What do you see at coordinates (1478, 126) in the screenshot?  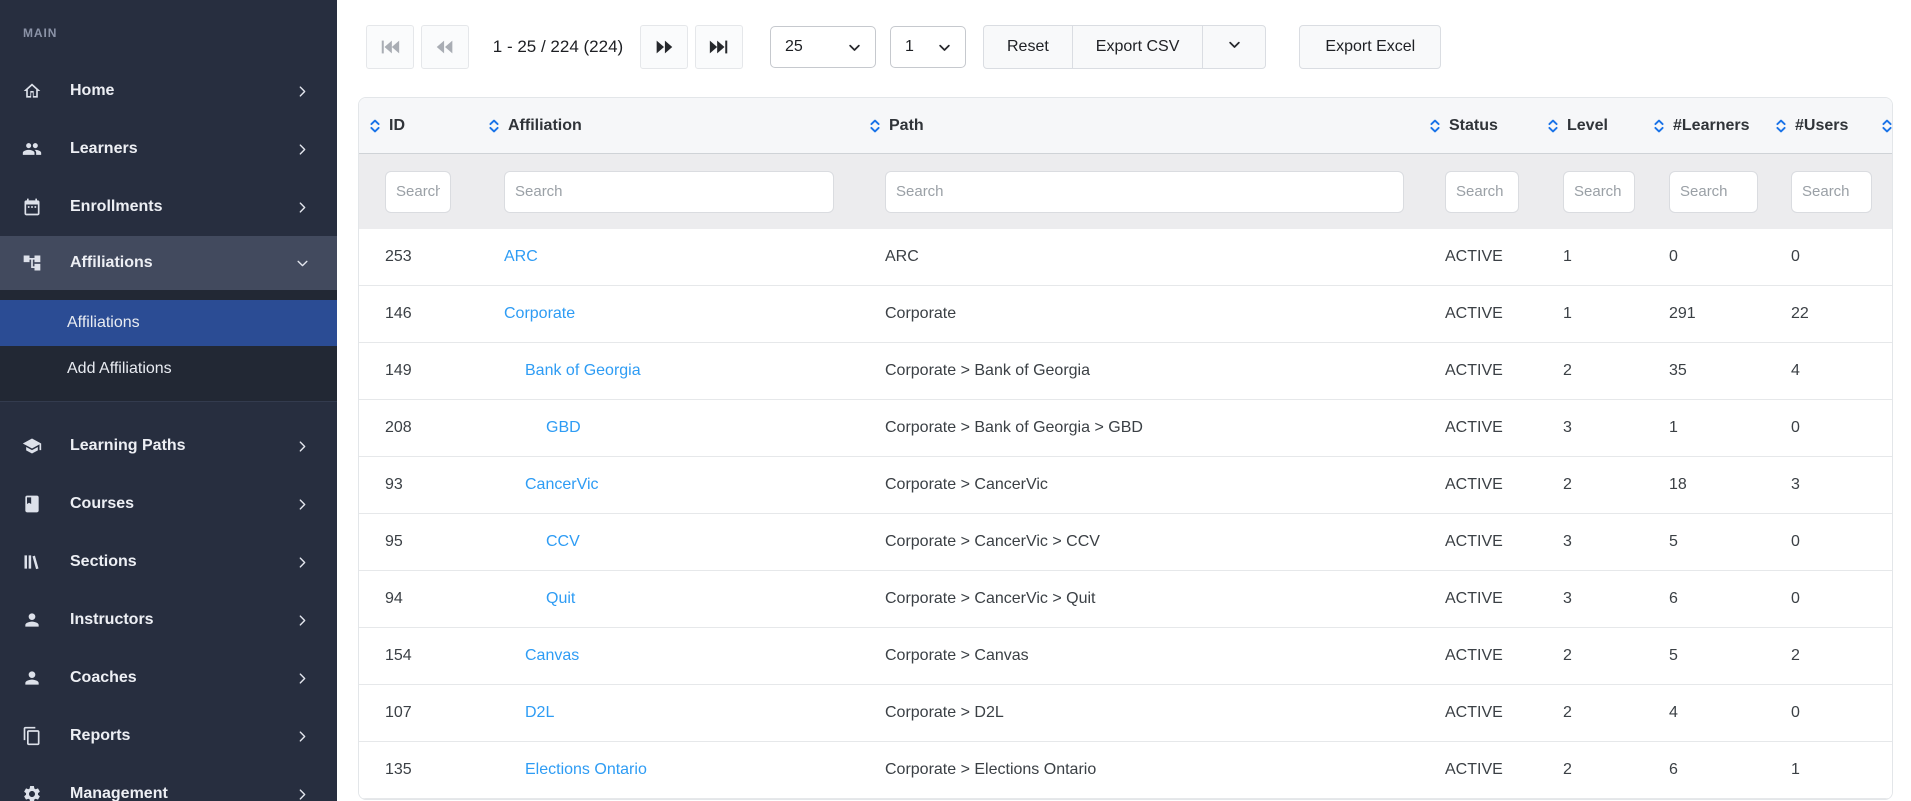 I see `column-header-status: Status` at bounding box center [1478, 126].